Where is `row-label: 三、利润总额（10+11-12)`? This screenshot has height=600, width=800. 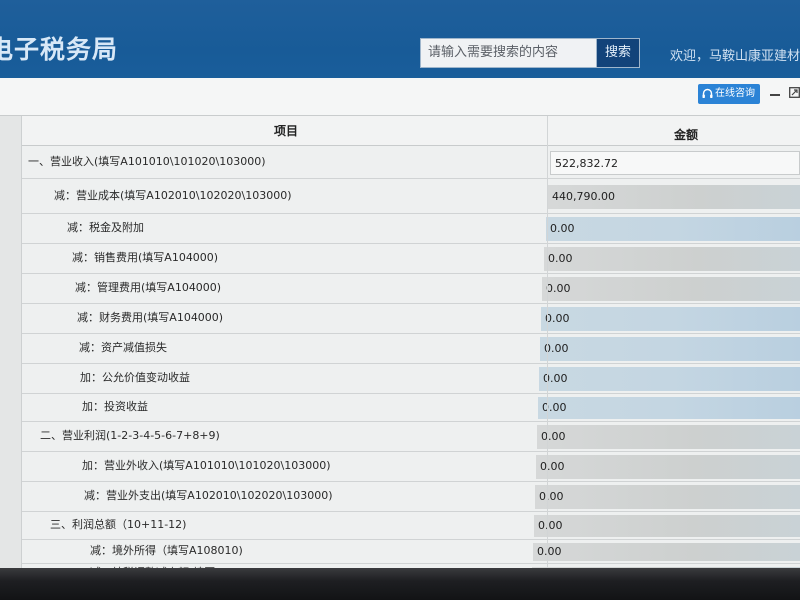 row-label: 三、利润总额（10+11-12) is located at coordinates (118, 524).